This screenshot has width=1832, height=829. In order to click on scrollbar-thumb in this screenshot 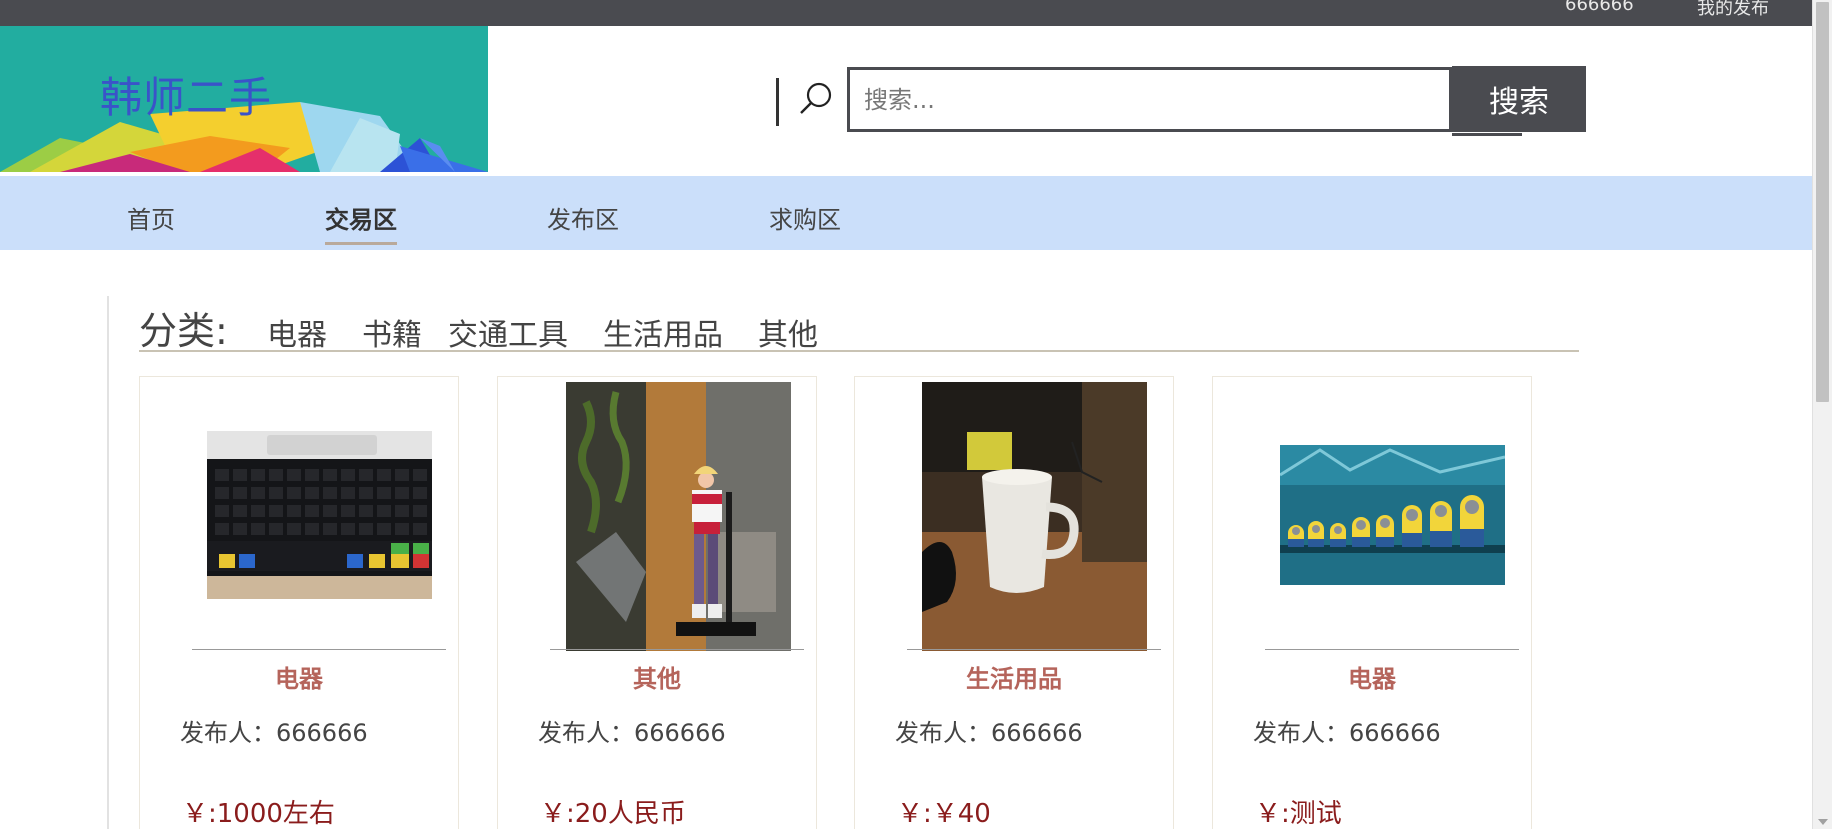, I will do `click(1822, 202)`.